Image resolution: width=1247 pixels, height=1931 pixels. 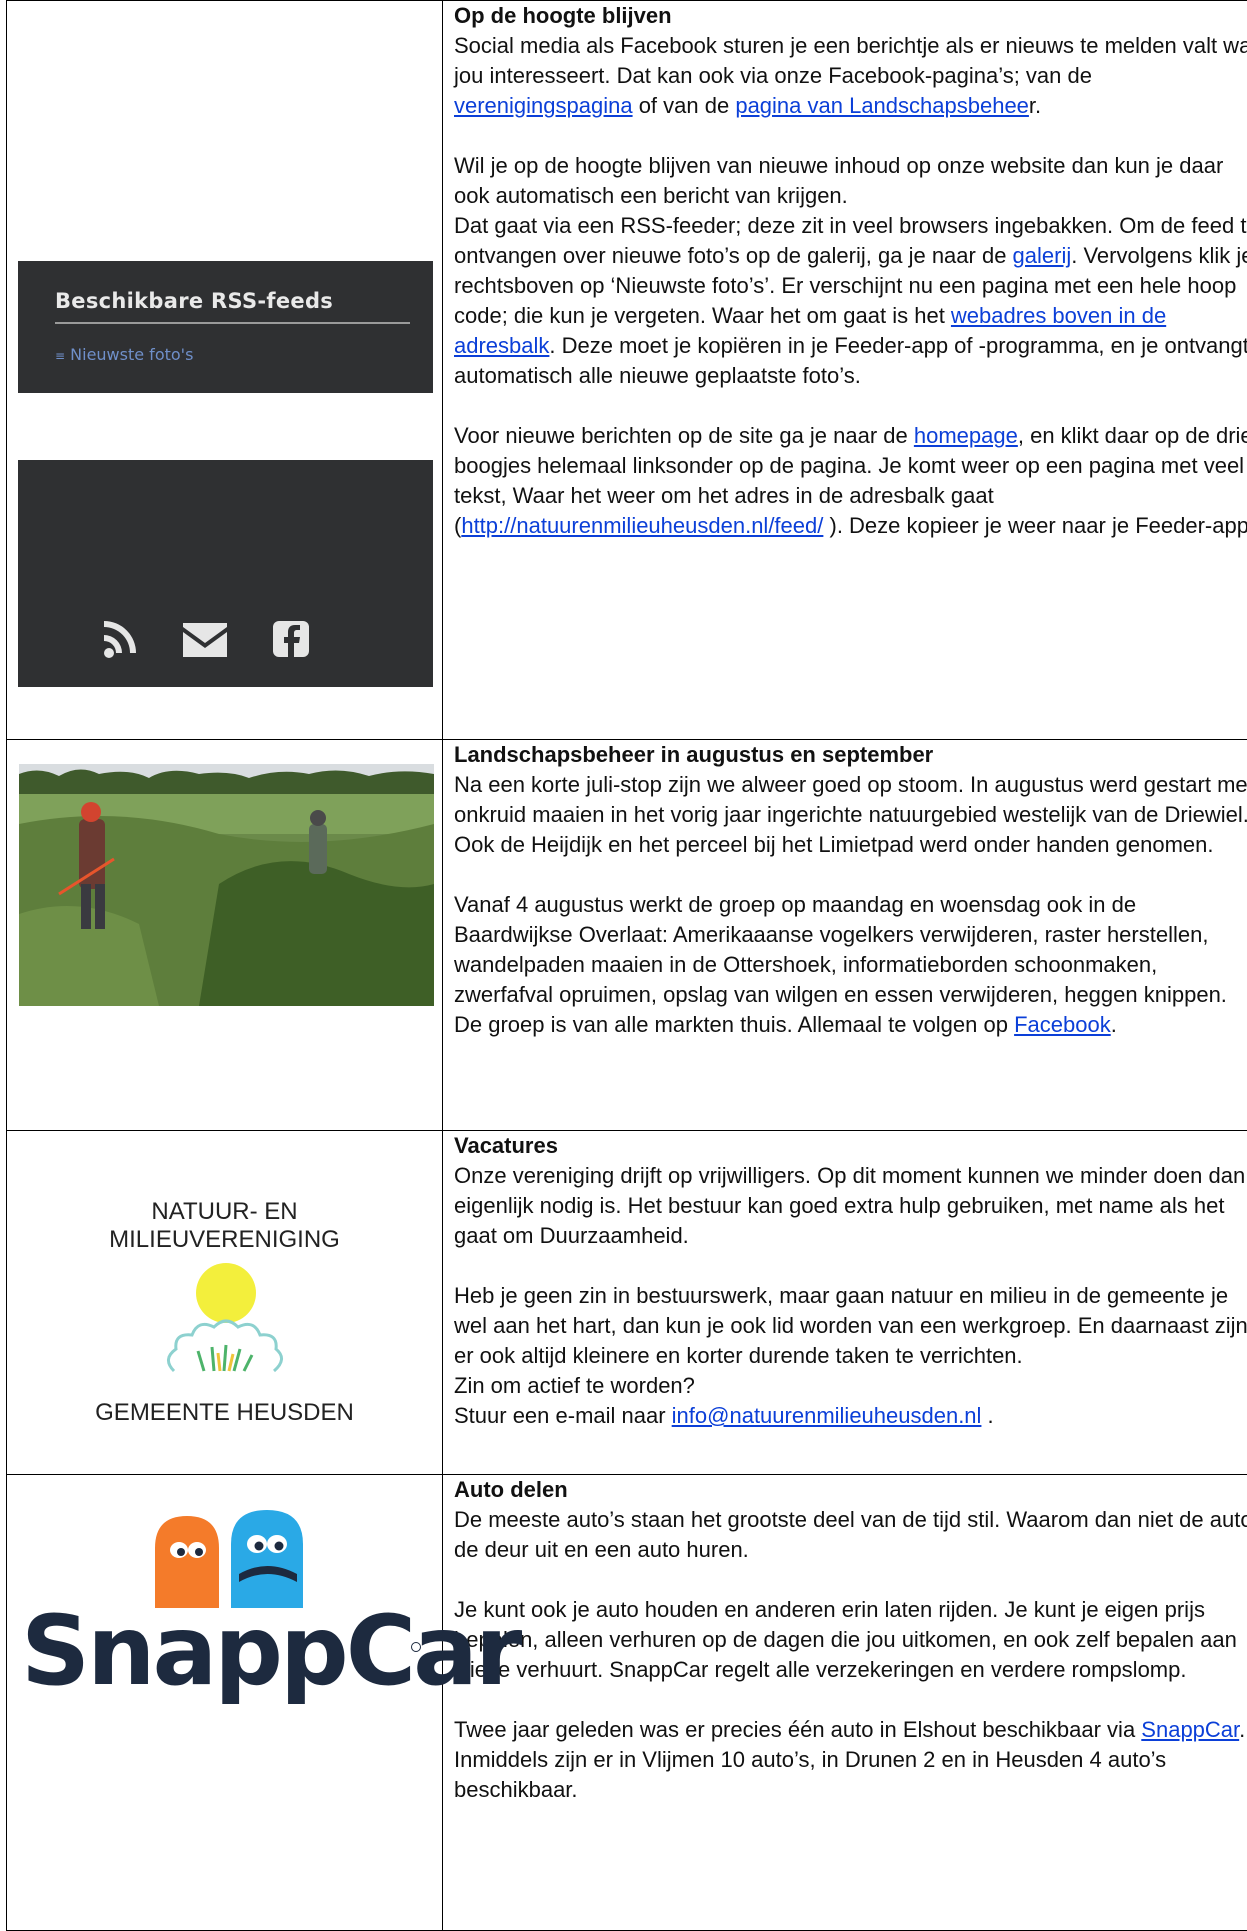 I want to click on article-title: Auto delen, so click(x=850, y=1490).